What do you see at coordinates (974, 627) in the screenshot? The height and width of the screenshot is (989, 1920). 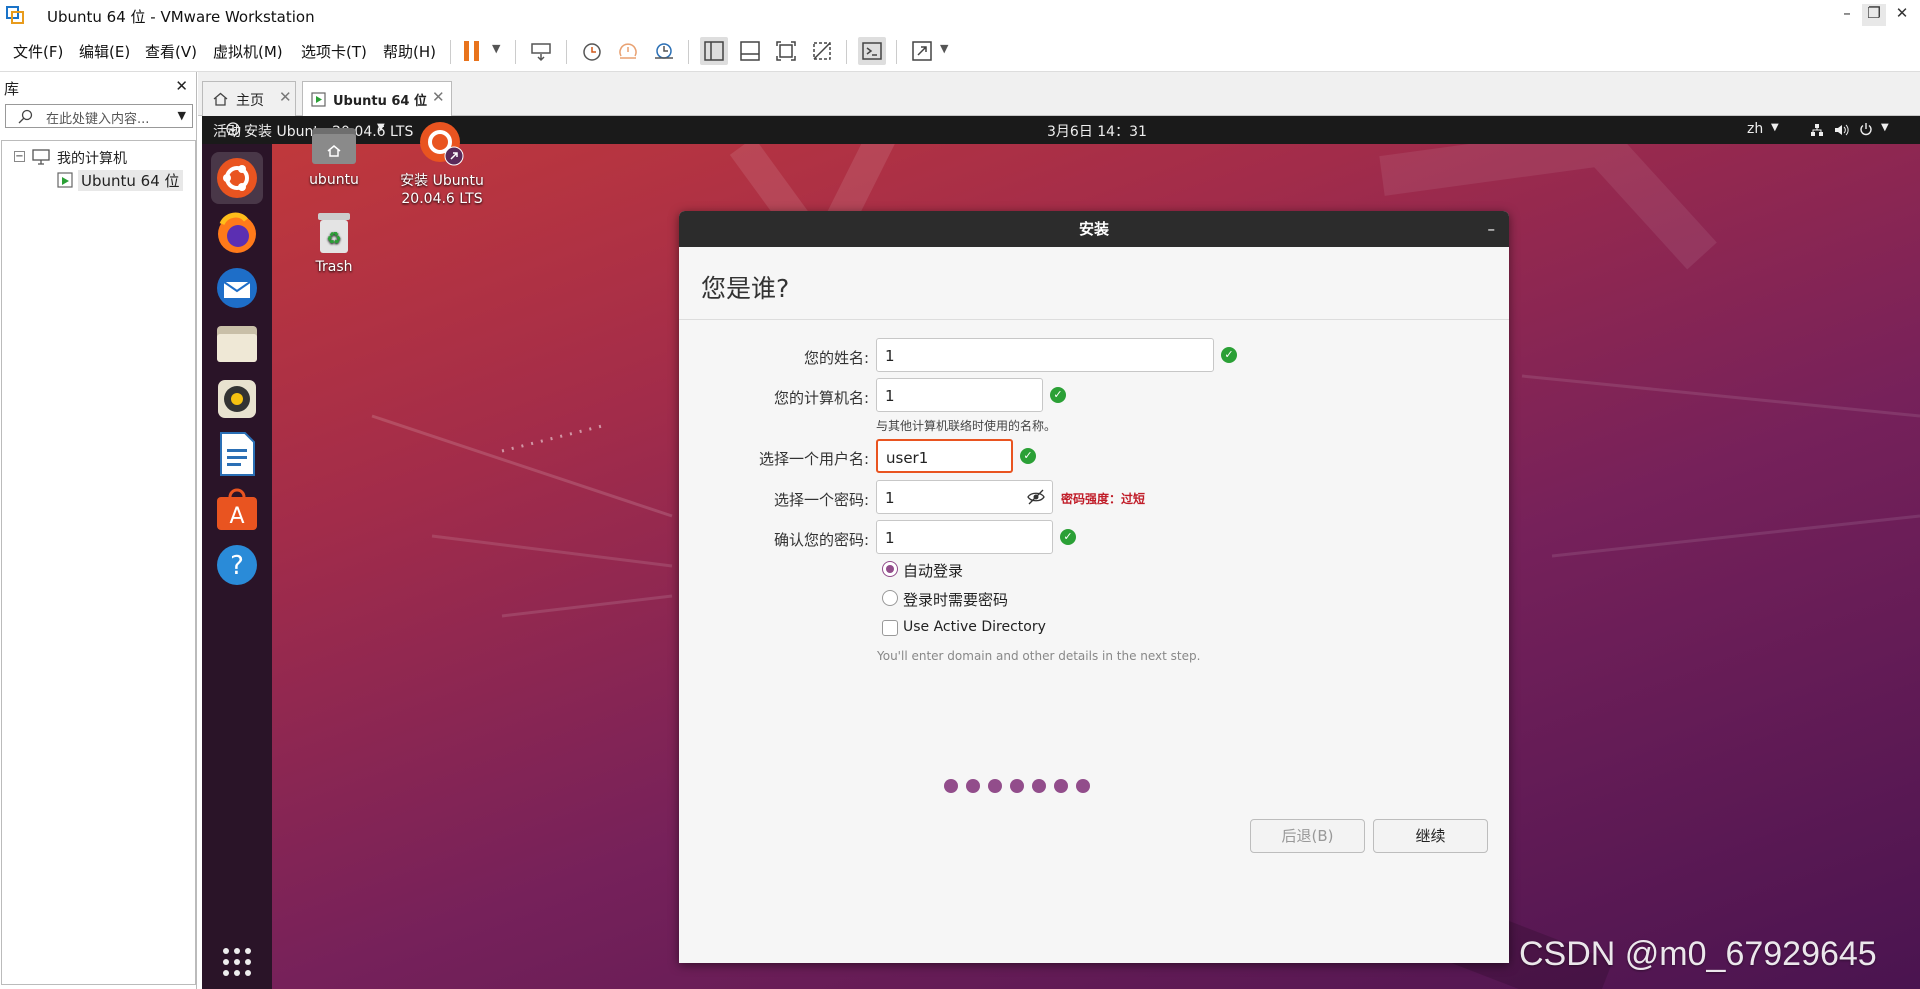 I see `active-directory-label: Use Active Directory` at bounding box center [974, 627].